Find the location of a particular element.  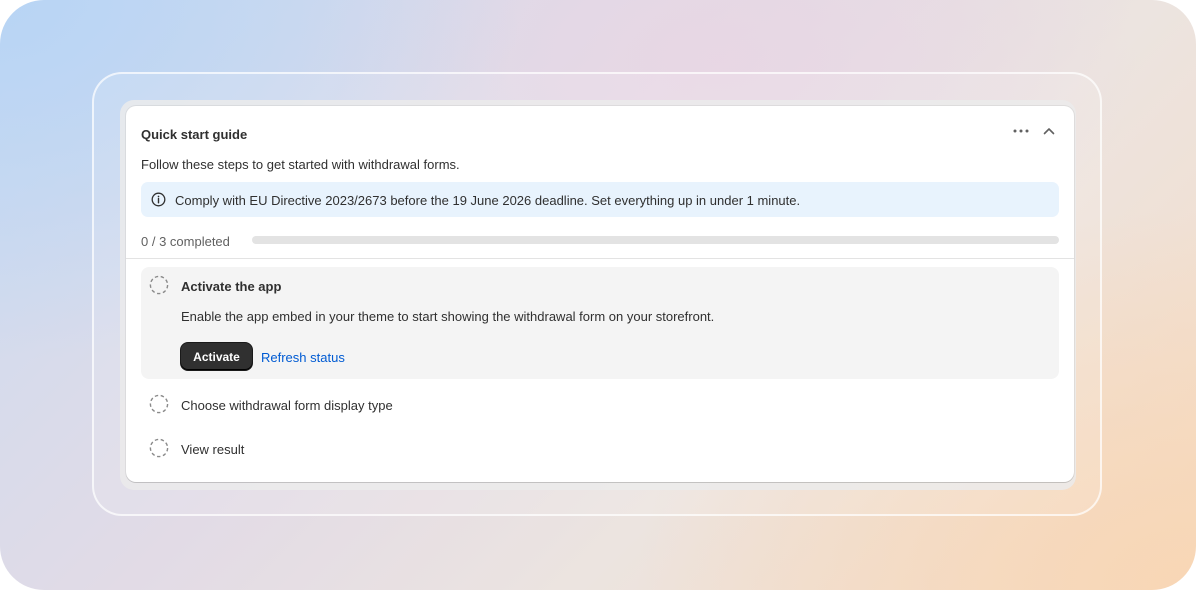

card-title: Quick start guide is located at coordinates (194, 134).